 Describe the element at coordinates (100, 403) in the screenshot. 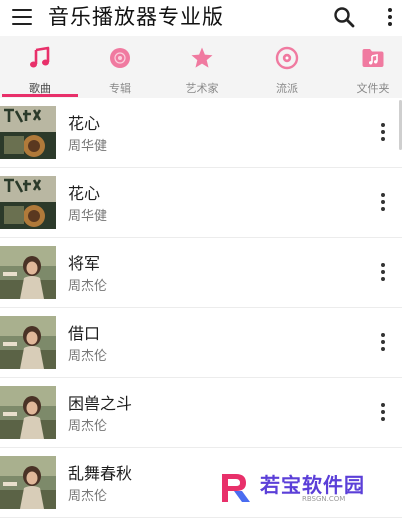

I see `song-title: 困兽之斗` at that location.